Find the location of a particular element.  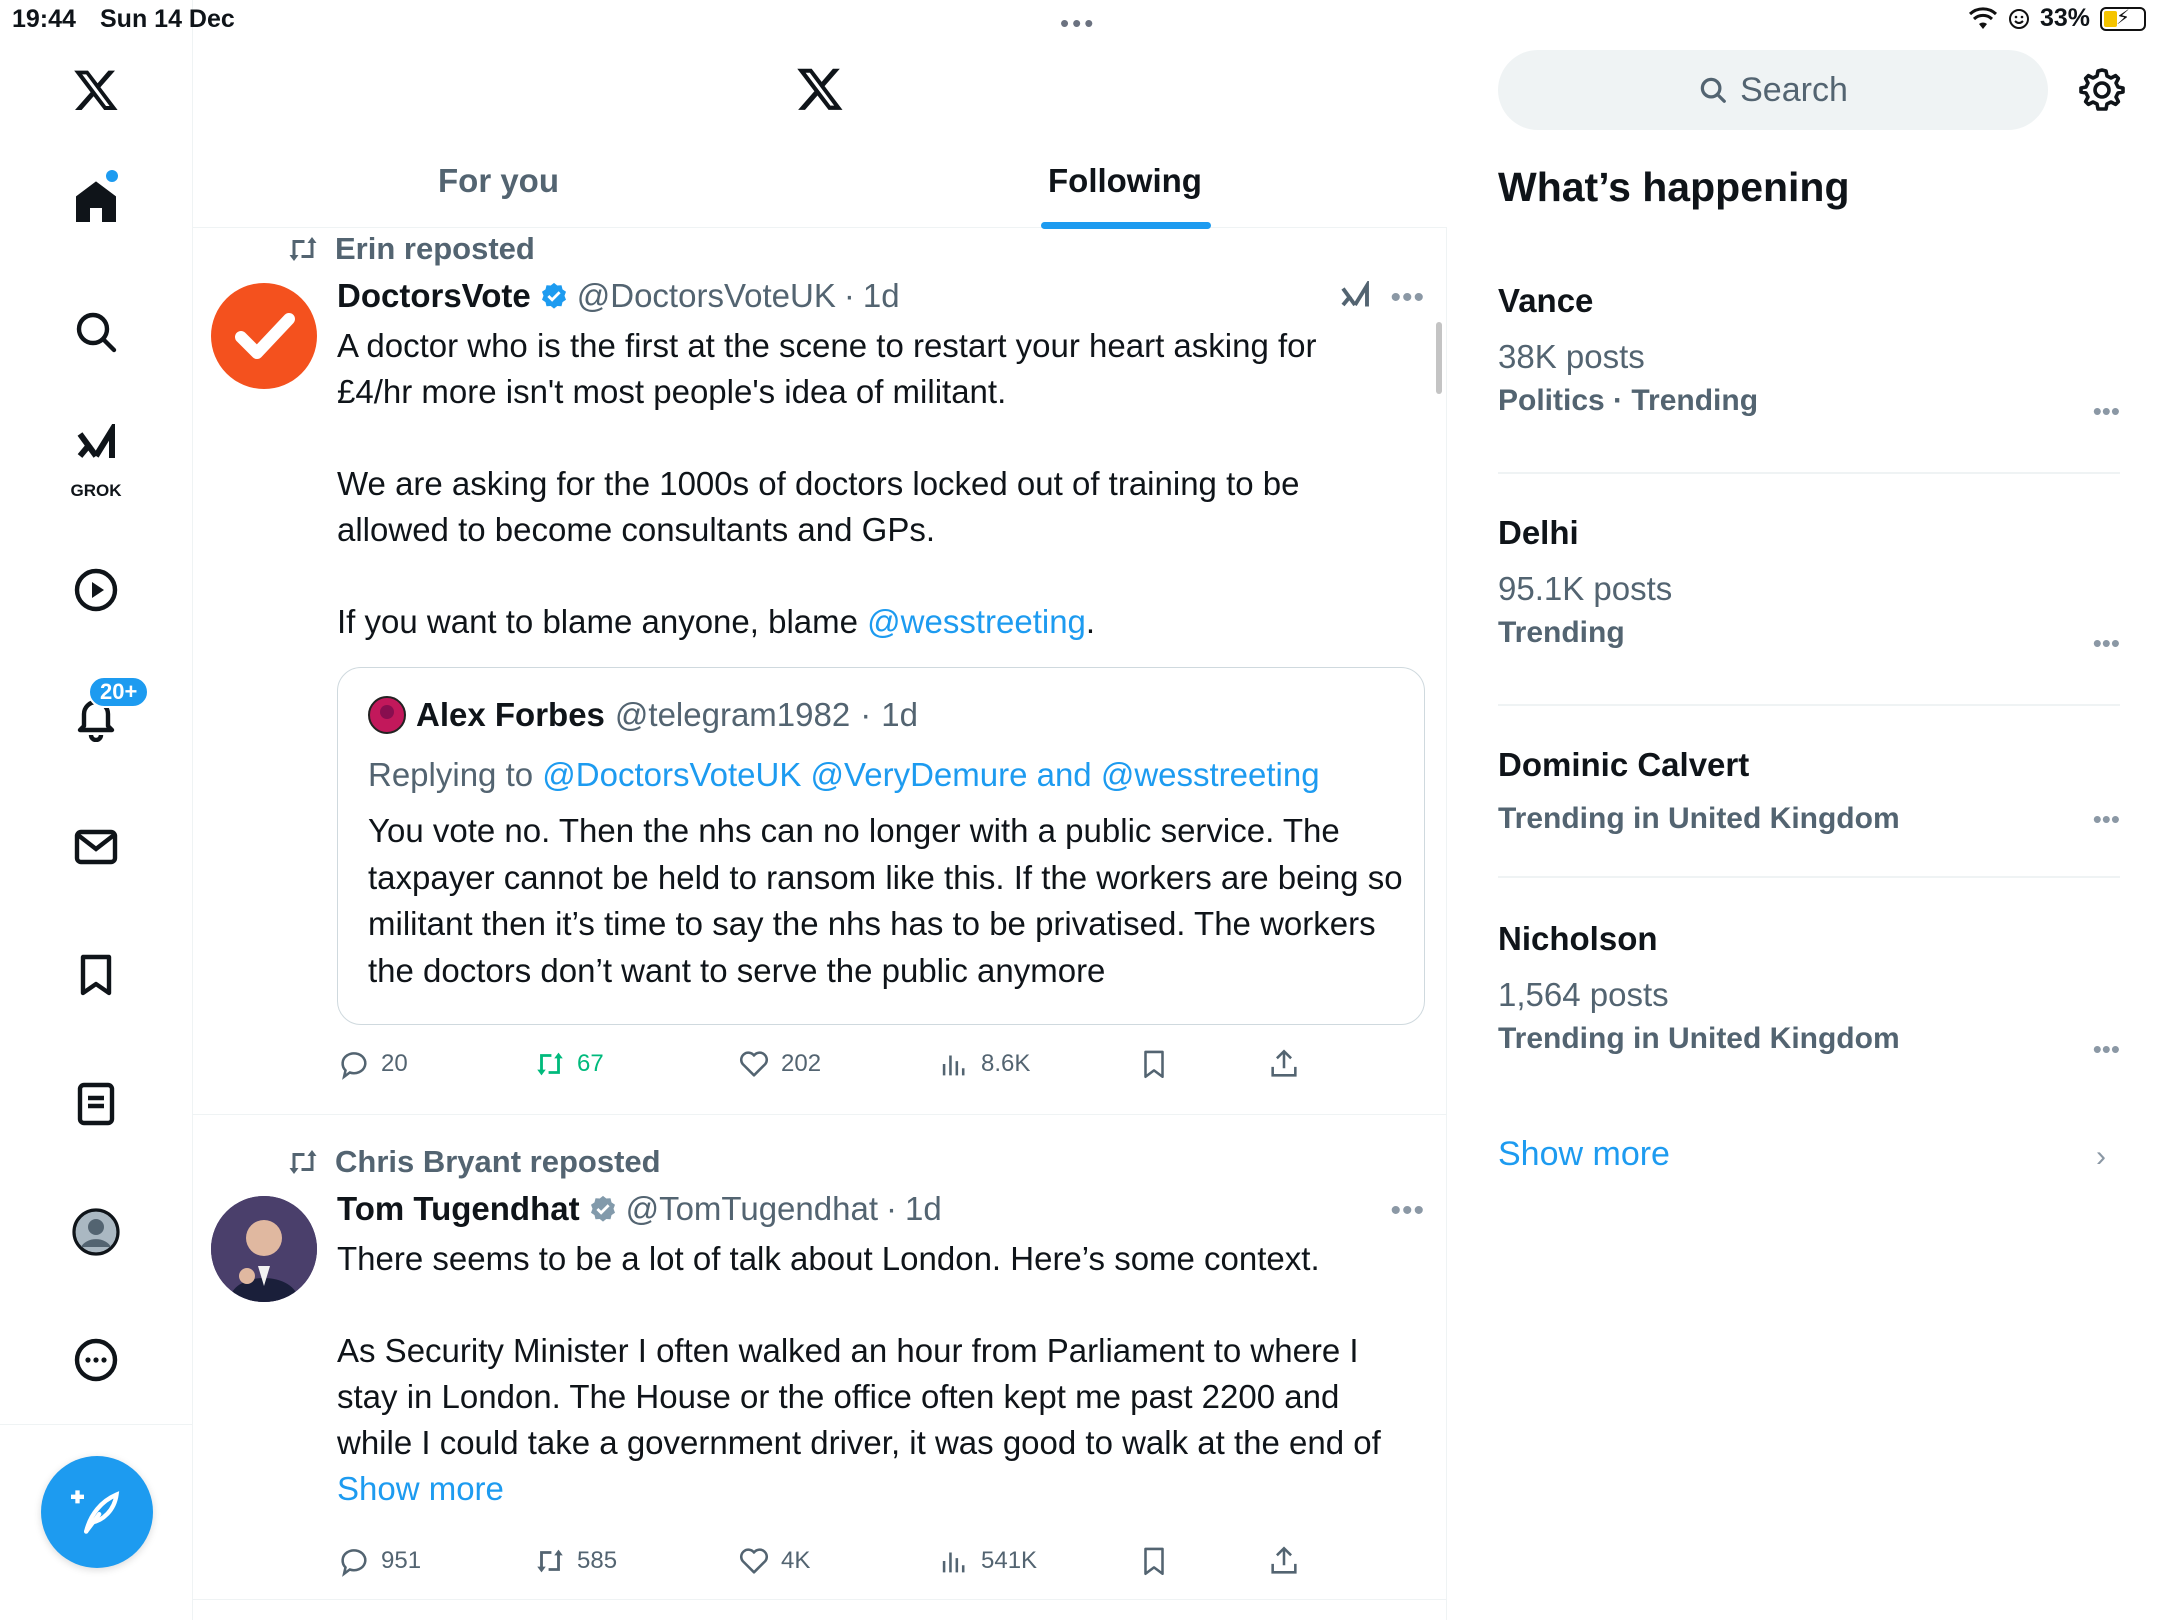

trend-item: Vance 38K posts Politics · Trending ••• is located at coordinates (1809, 354).